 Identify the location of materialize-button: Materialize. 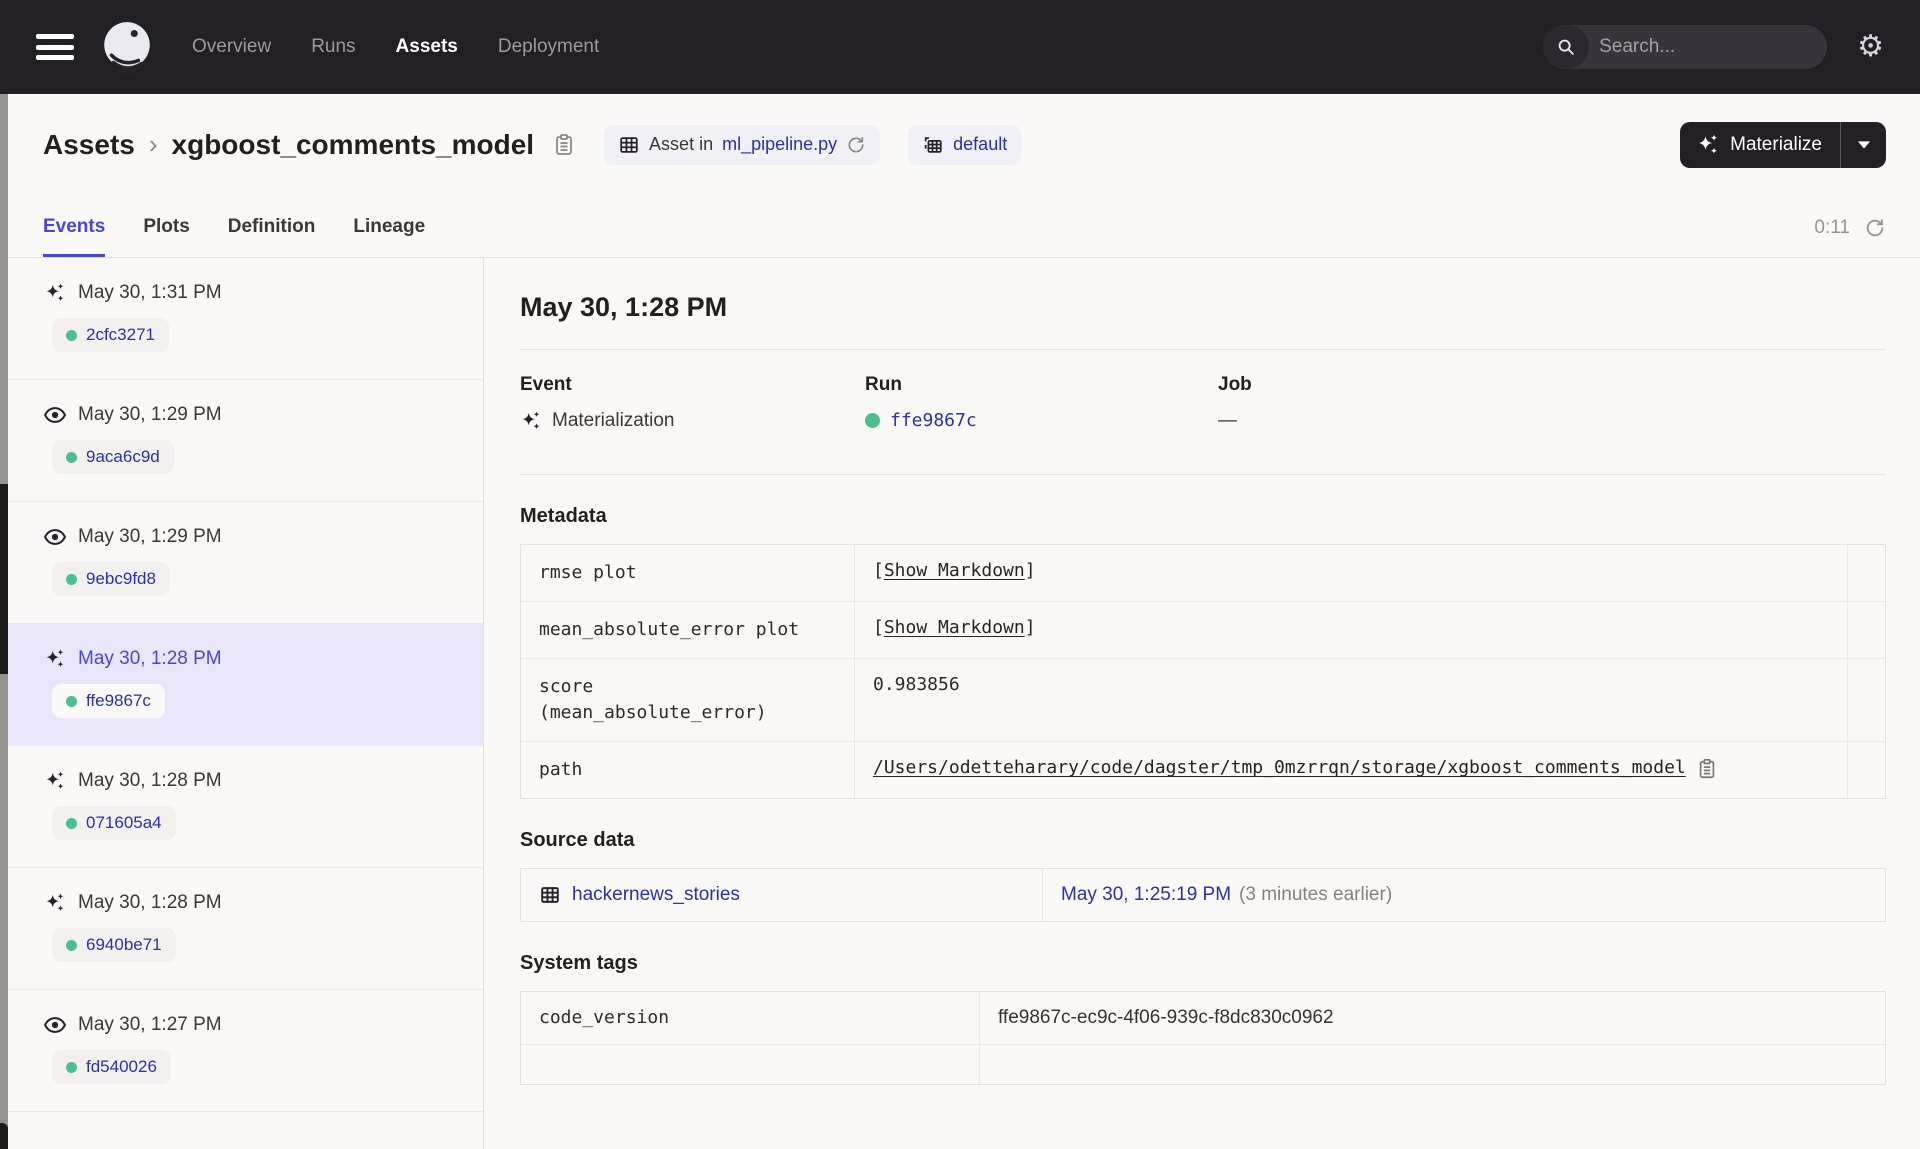
(1760, 145).